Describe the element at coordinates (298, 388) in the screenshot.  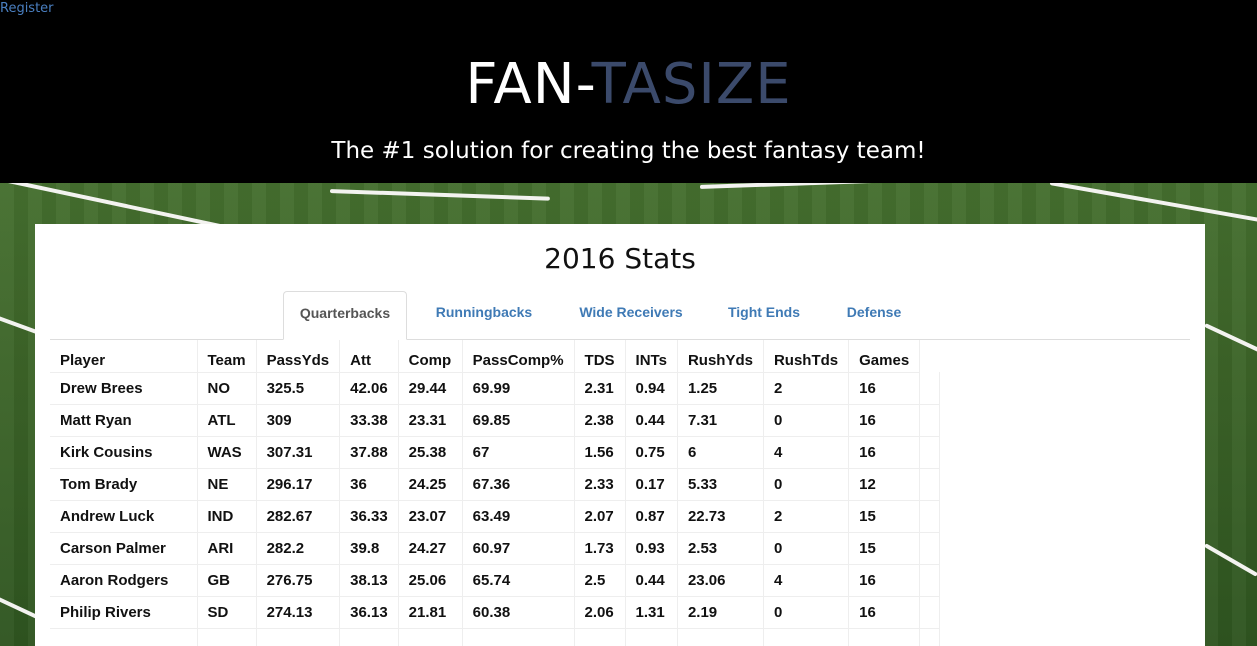
I see `cell-passyds: 325.5` at that location.